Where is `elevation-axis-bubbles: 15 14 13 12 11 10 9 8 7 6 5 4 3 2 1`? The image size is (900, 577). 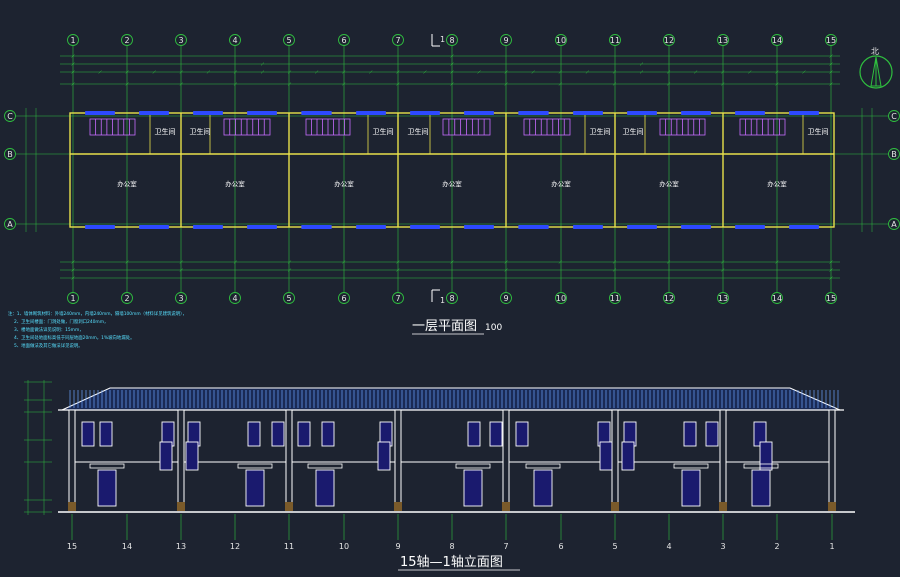
elevation-axis-bubbles: 15 14 13 12 11 10 9 8 7 6 5 4 3 2 1 is located at coordinates (451, 532).